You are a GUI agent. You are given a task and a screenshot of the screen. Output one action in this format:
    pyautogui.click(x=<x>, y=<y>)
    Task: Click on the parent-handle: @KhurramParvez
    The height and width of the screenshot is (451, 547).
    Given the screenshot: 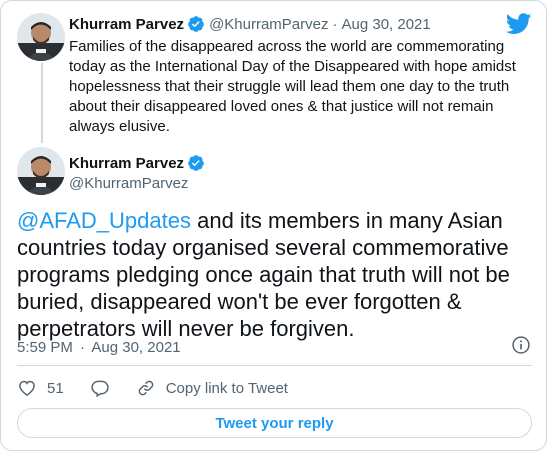 What is the action you would take?
    pyautogui.click(x=268, y=24)
    